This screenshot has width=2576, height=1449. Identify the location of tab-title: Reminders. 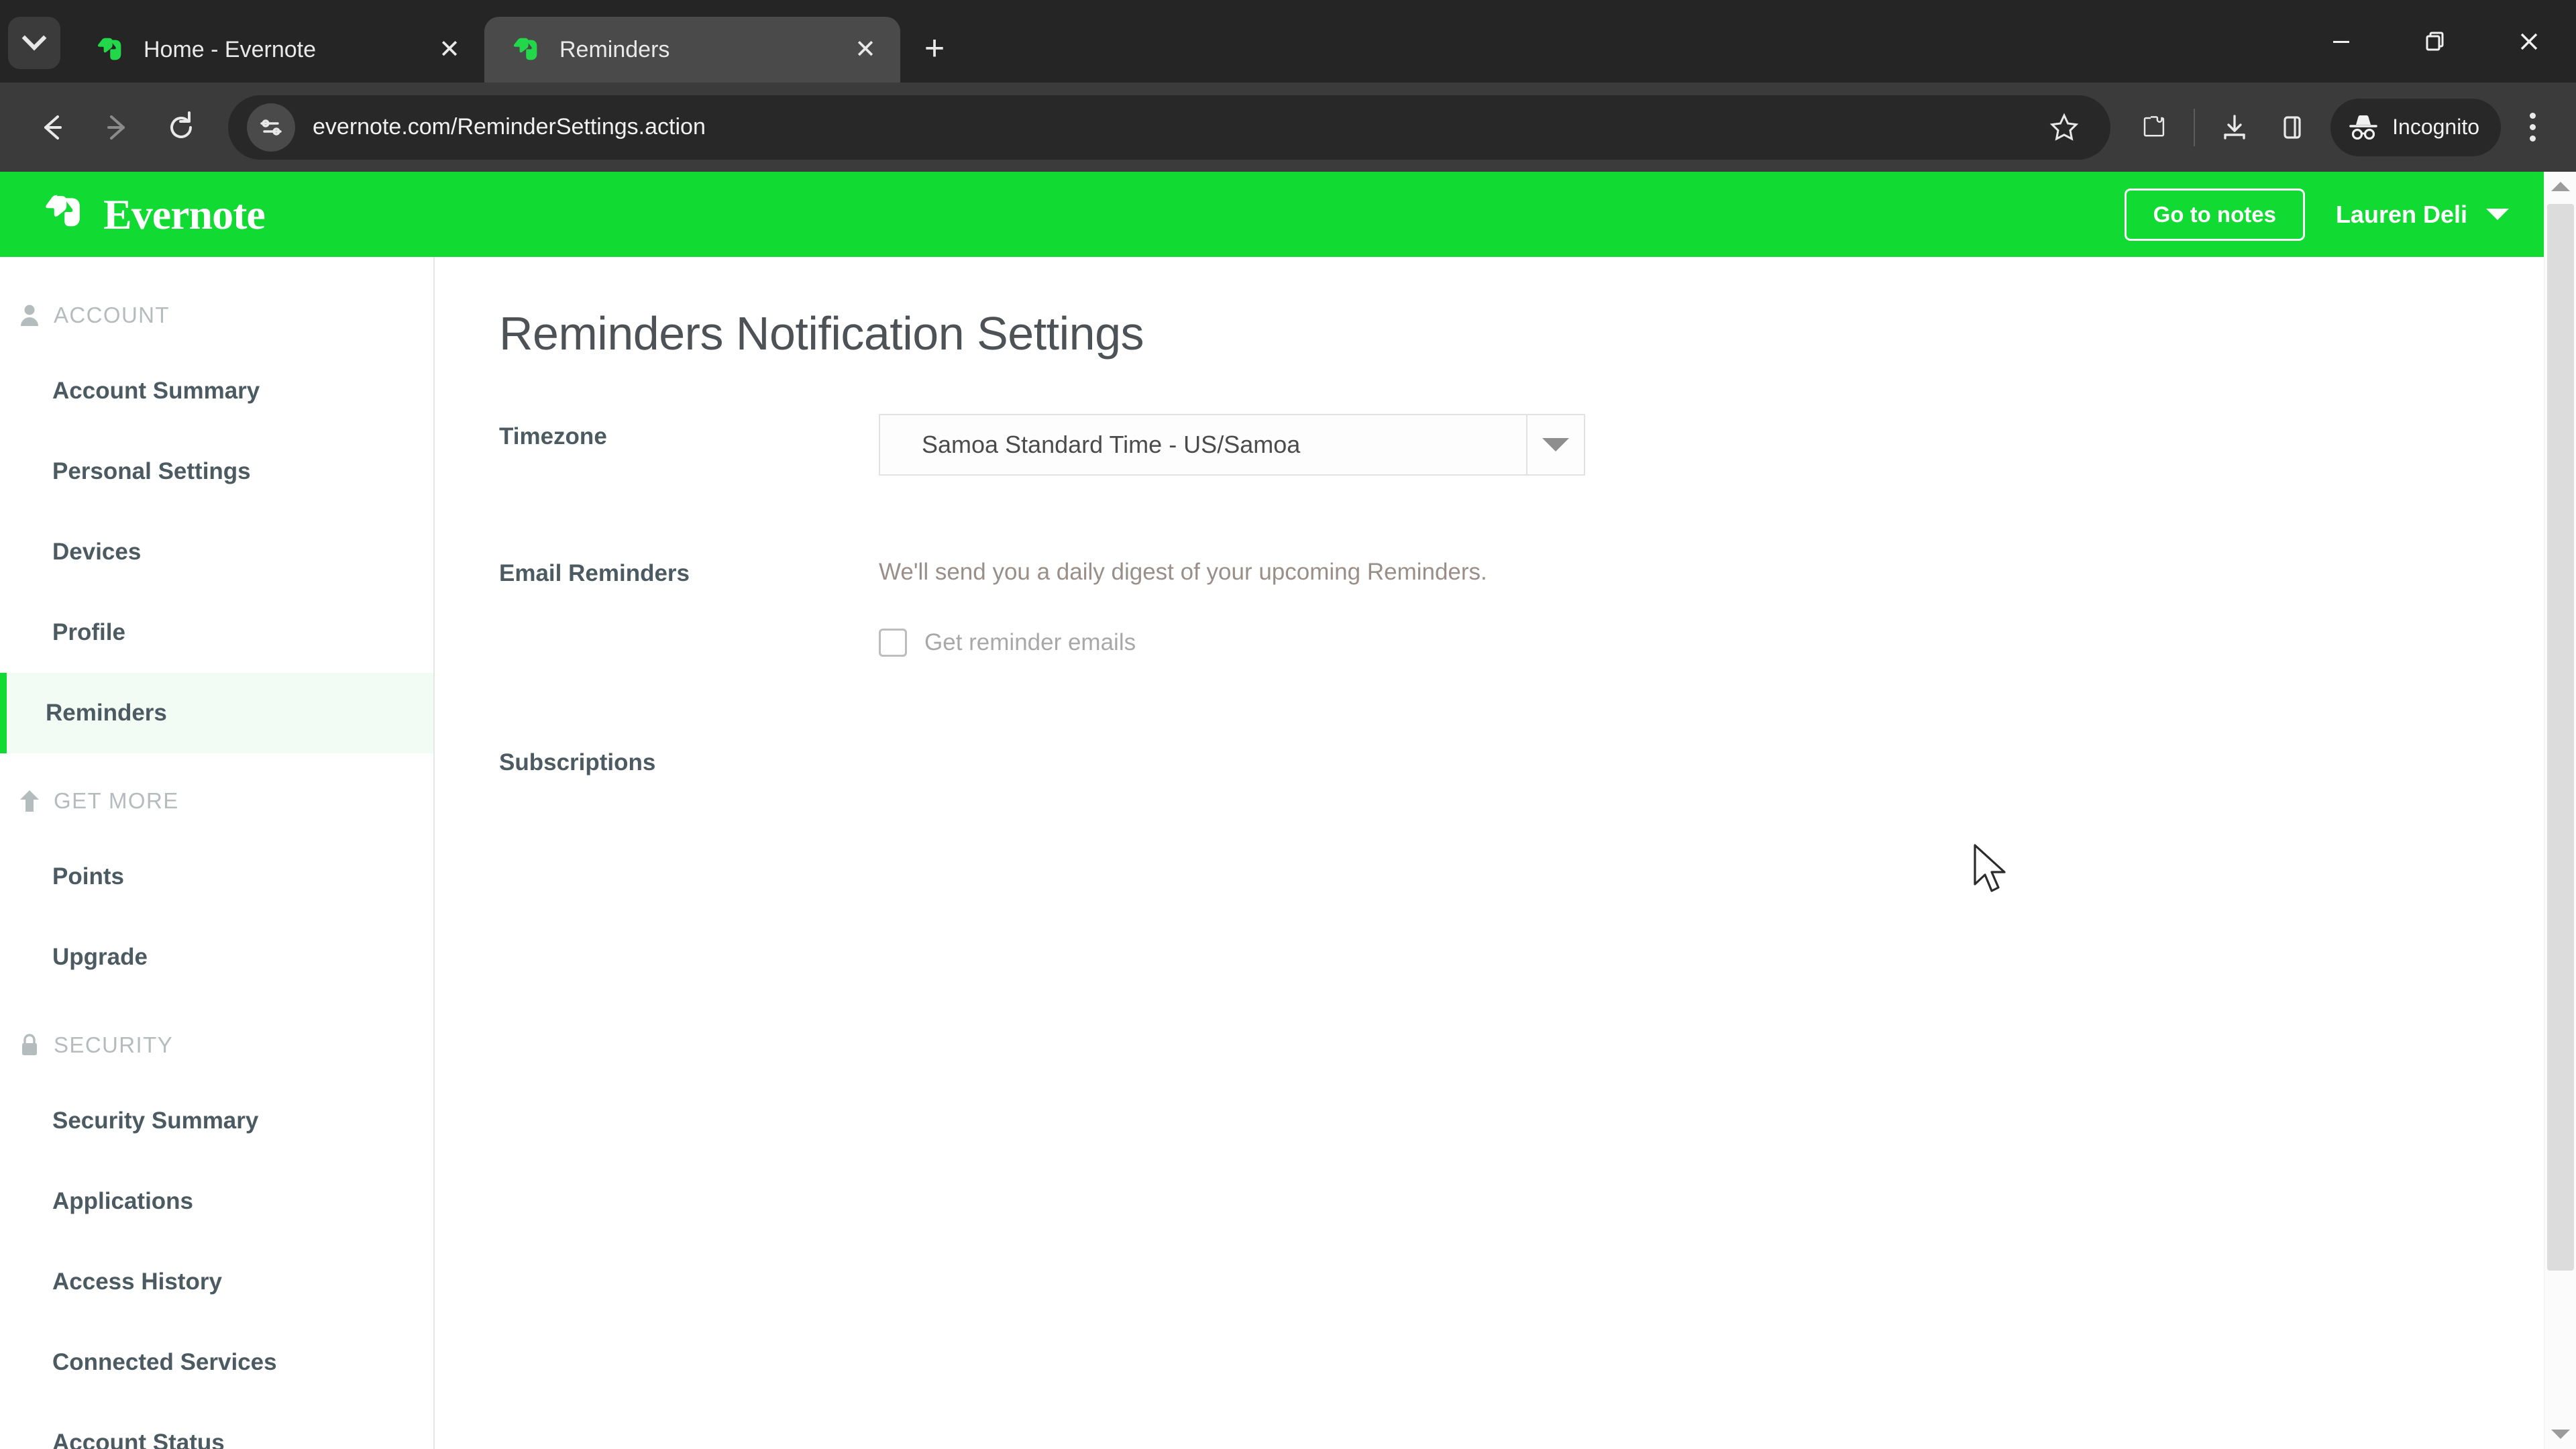
(614, 49).